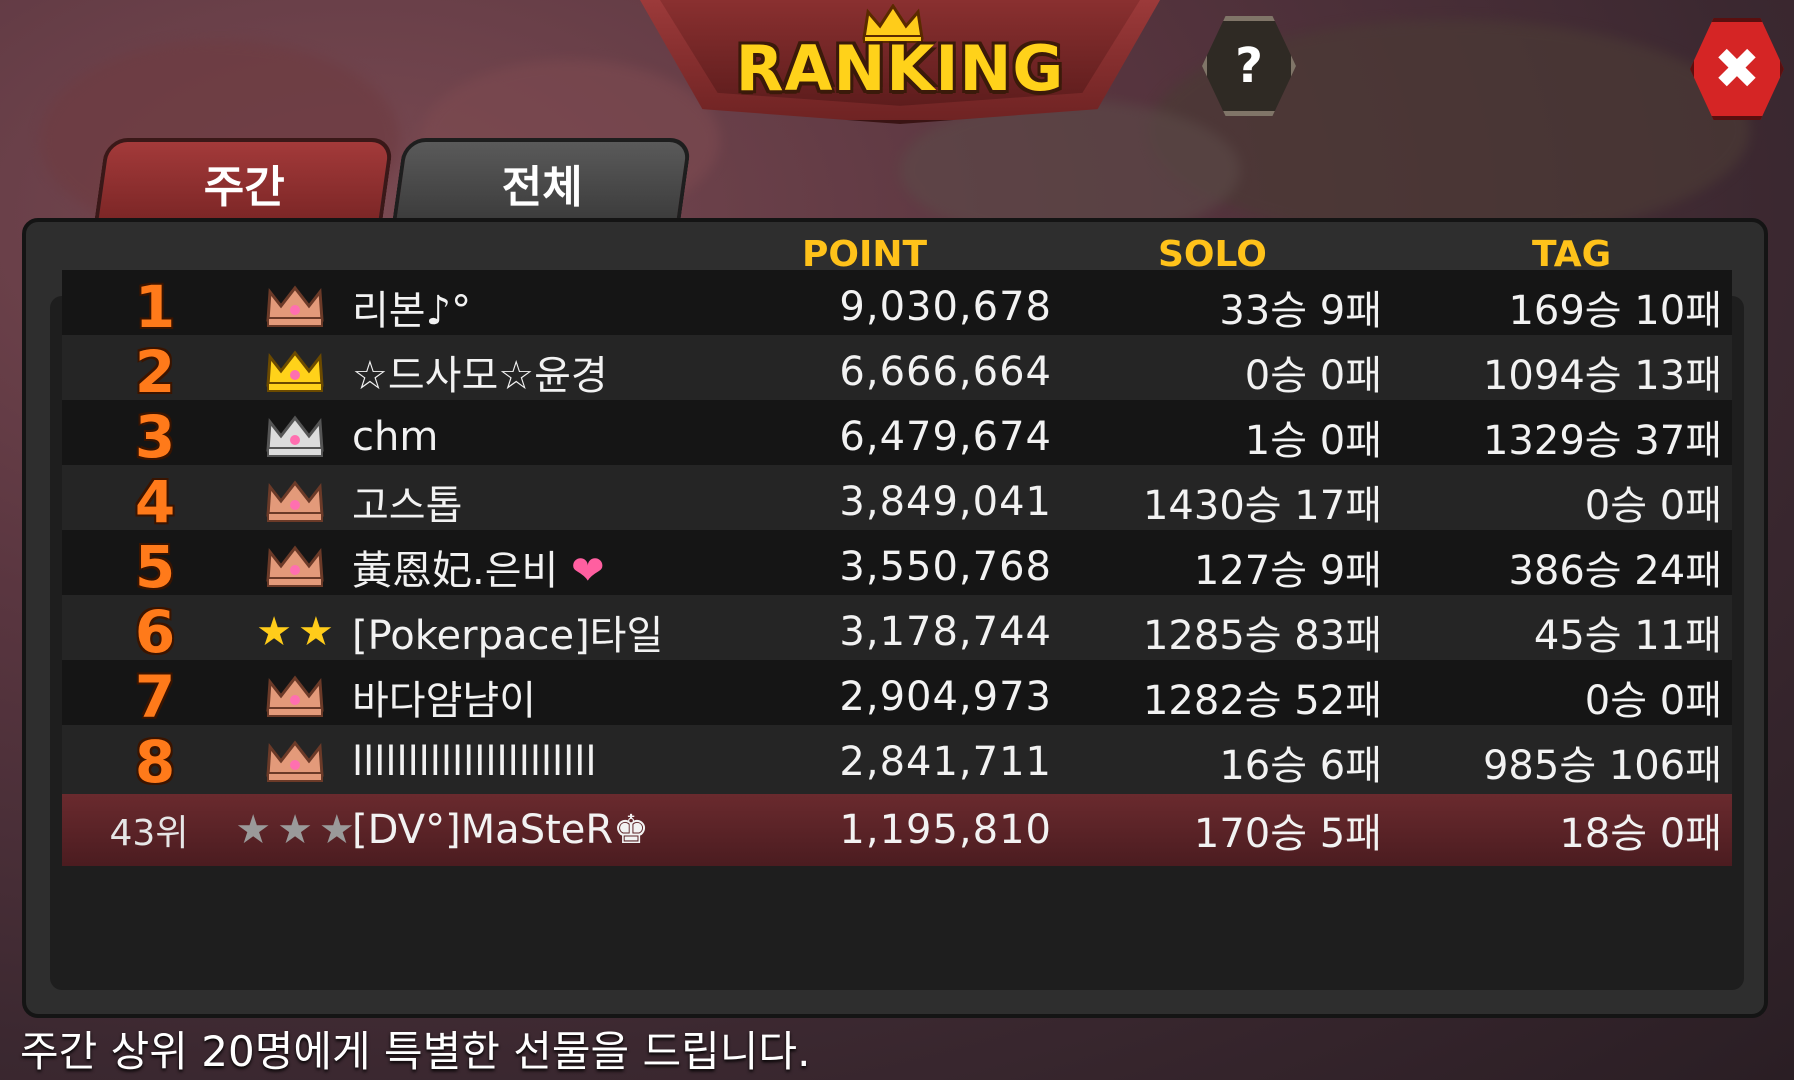 The image size is (1794, 1080). I want to click on rank-number: 1, so click(155, 307).